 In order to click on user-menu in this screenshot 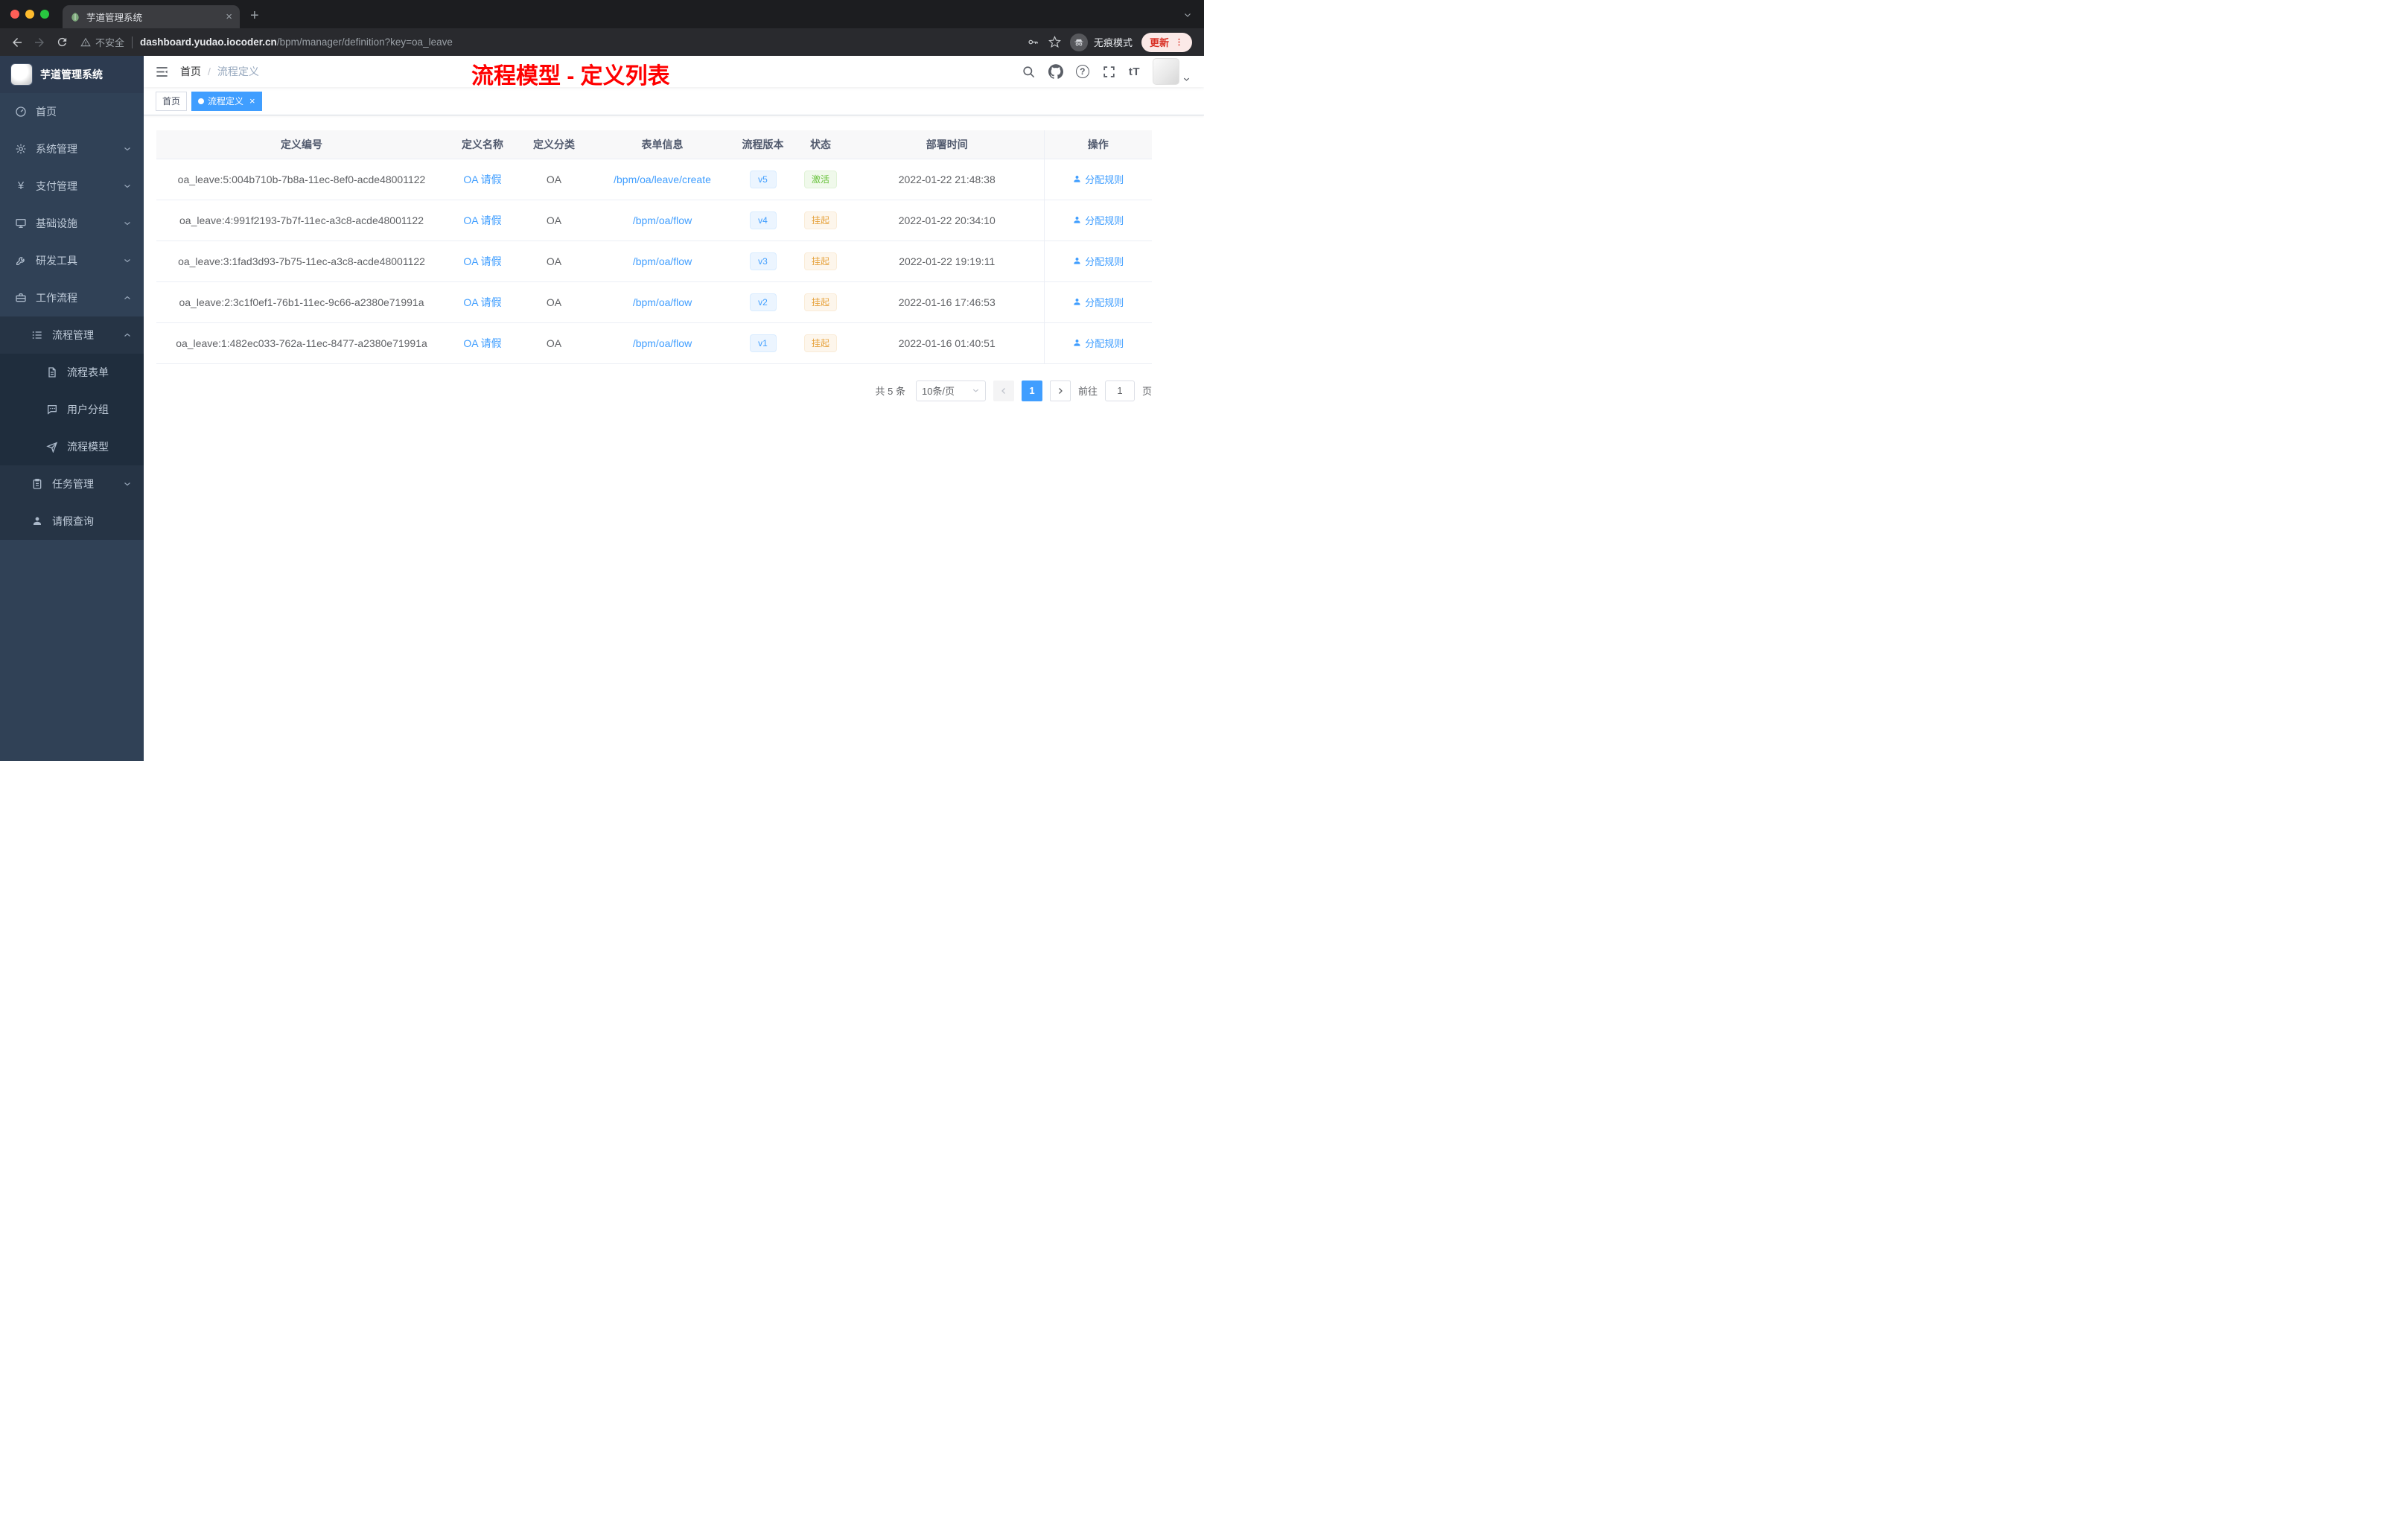, I will do `click(1172, 71)`.